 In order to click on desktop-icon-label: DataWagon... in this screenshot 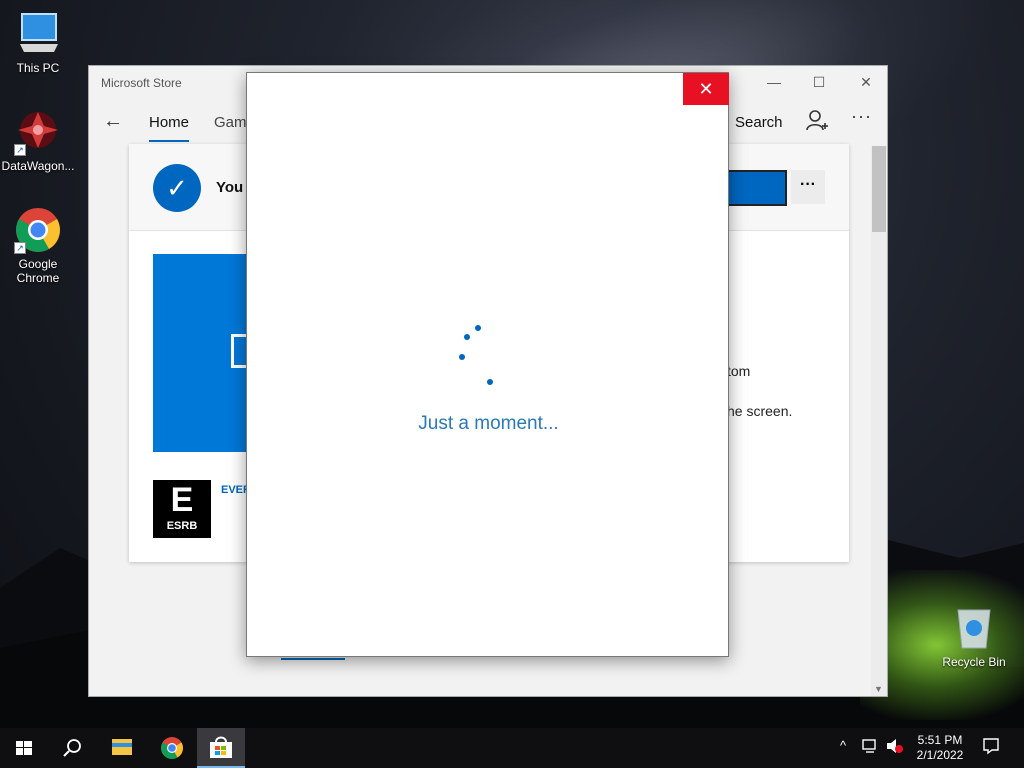, I will do `click(38, 166)`.